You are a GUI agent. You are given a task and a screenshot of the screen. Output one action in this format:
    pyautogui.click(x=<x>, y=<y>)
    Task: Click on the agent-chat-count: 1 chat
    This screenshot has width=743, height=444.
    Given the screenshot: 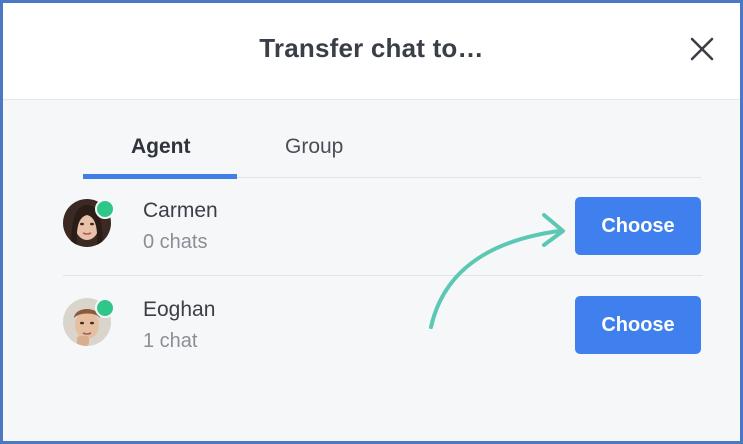 What is the action you would take?
    pyautogui.click(x=170, y=341)
    